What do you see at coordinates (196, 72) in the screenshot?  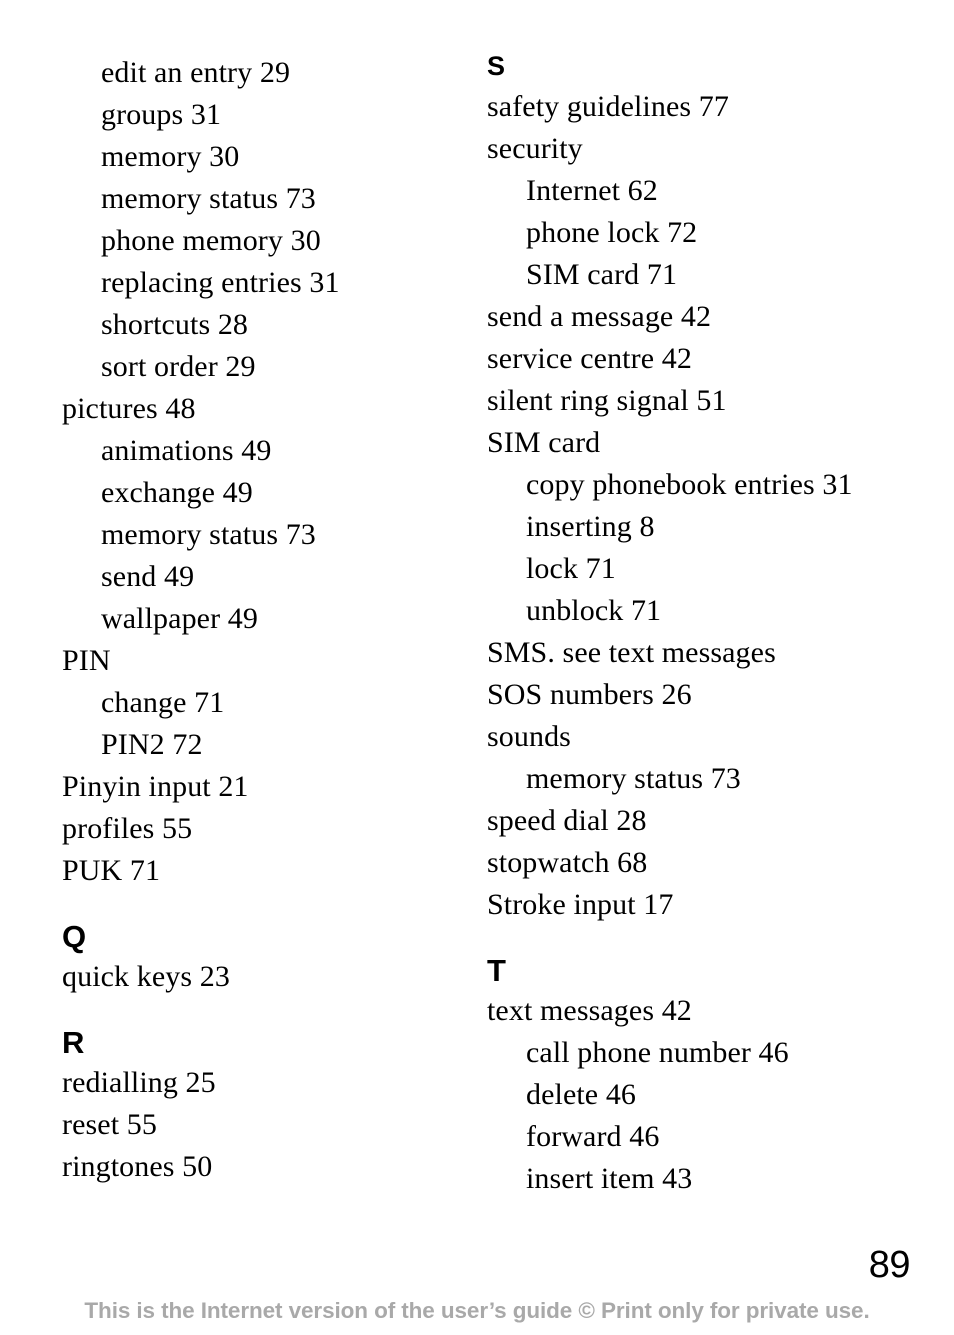 I see `index-entry: edit an entry 29` at bounding box center [196, 72].